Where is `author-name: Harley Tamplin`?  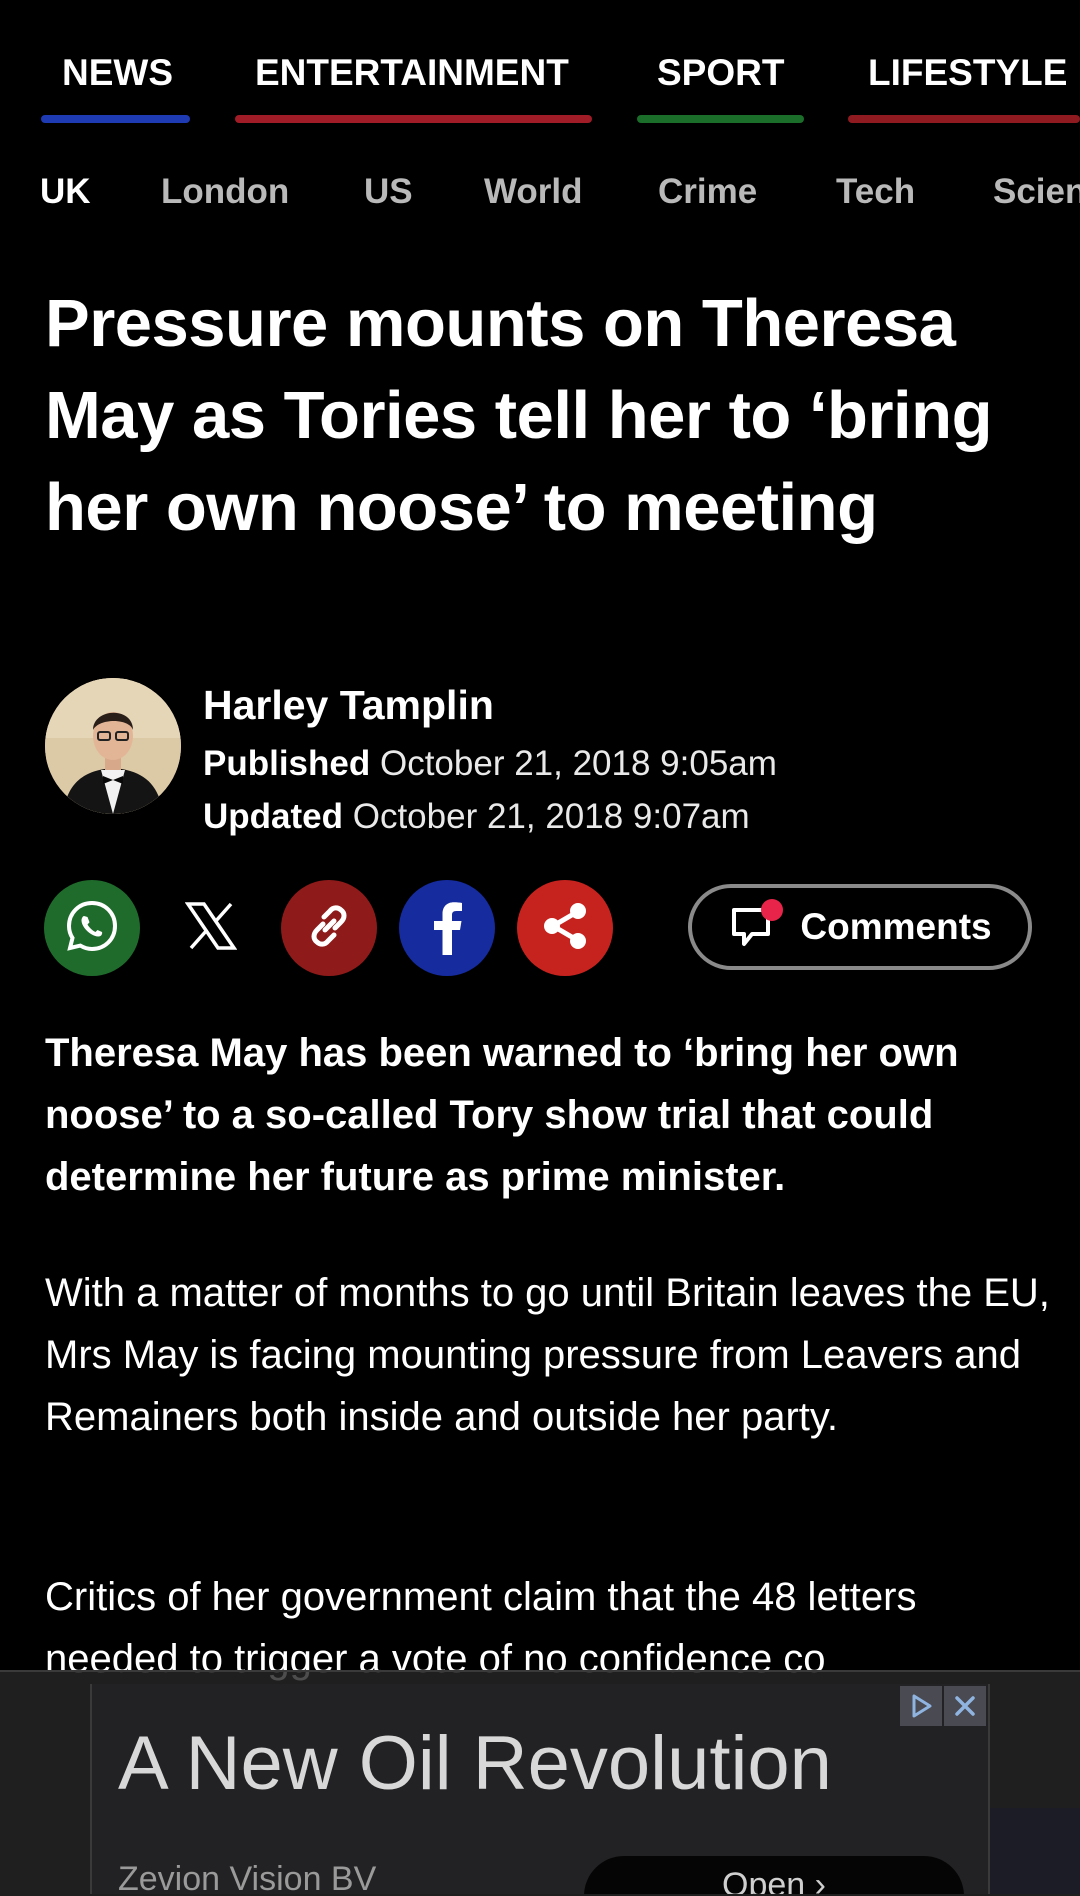 author-name: Harley Tamplin is located at coordinates (348, 705).